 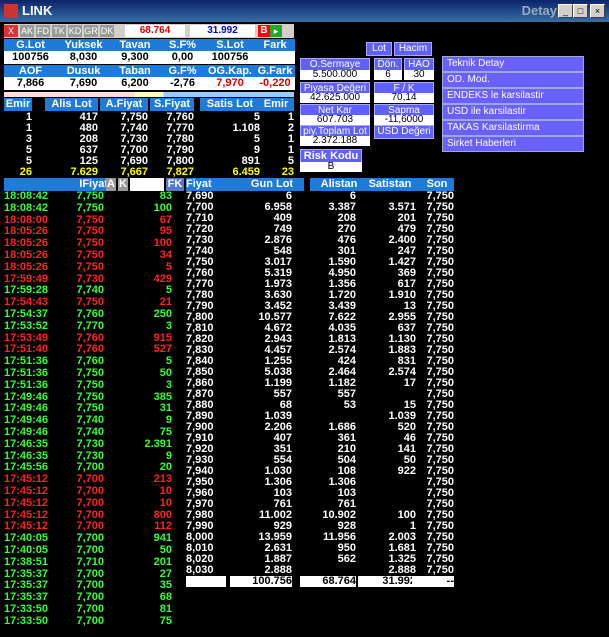 I want to click on depth-header-5: Emir, so click(x=276, y=104).